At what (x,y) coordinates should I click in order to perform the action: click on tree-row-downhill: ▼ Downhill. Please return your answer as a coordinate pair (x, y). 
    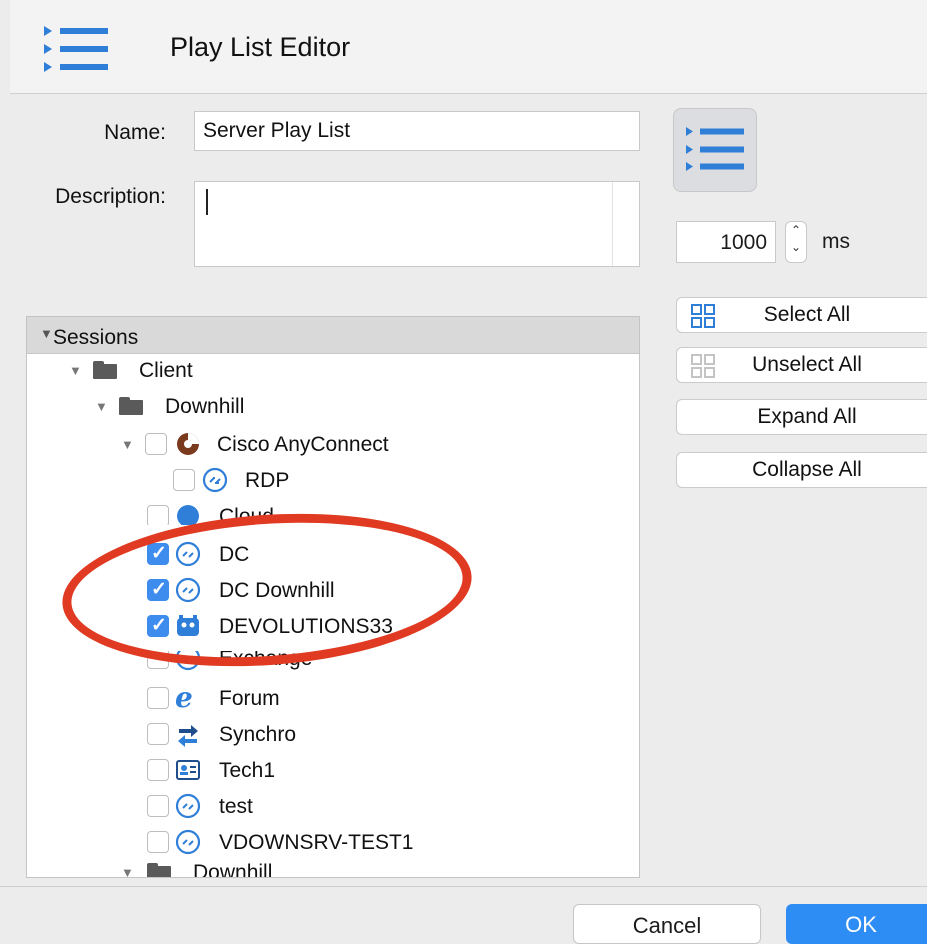
    Looking at the image, I should click on (333, 408).